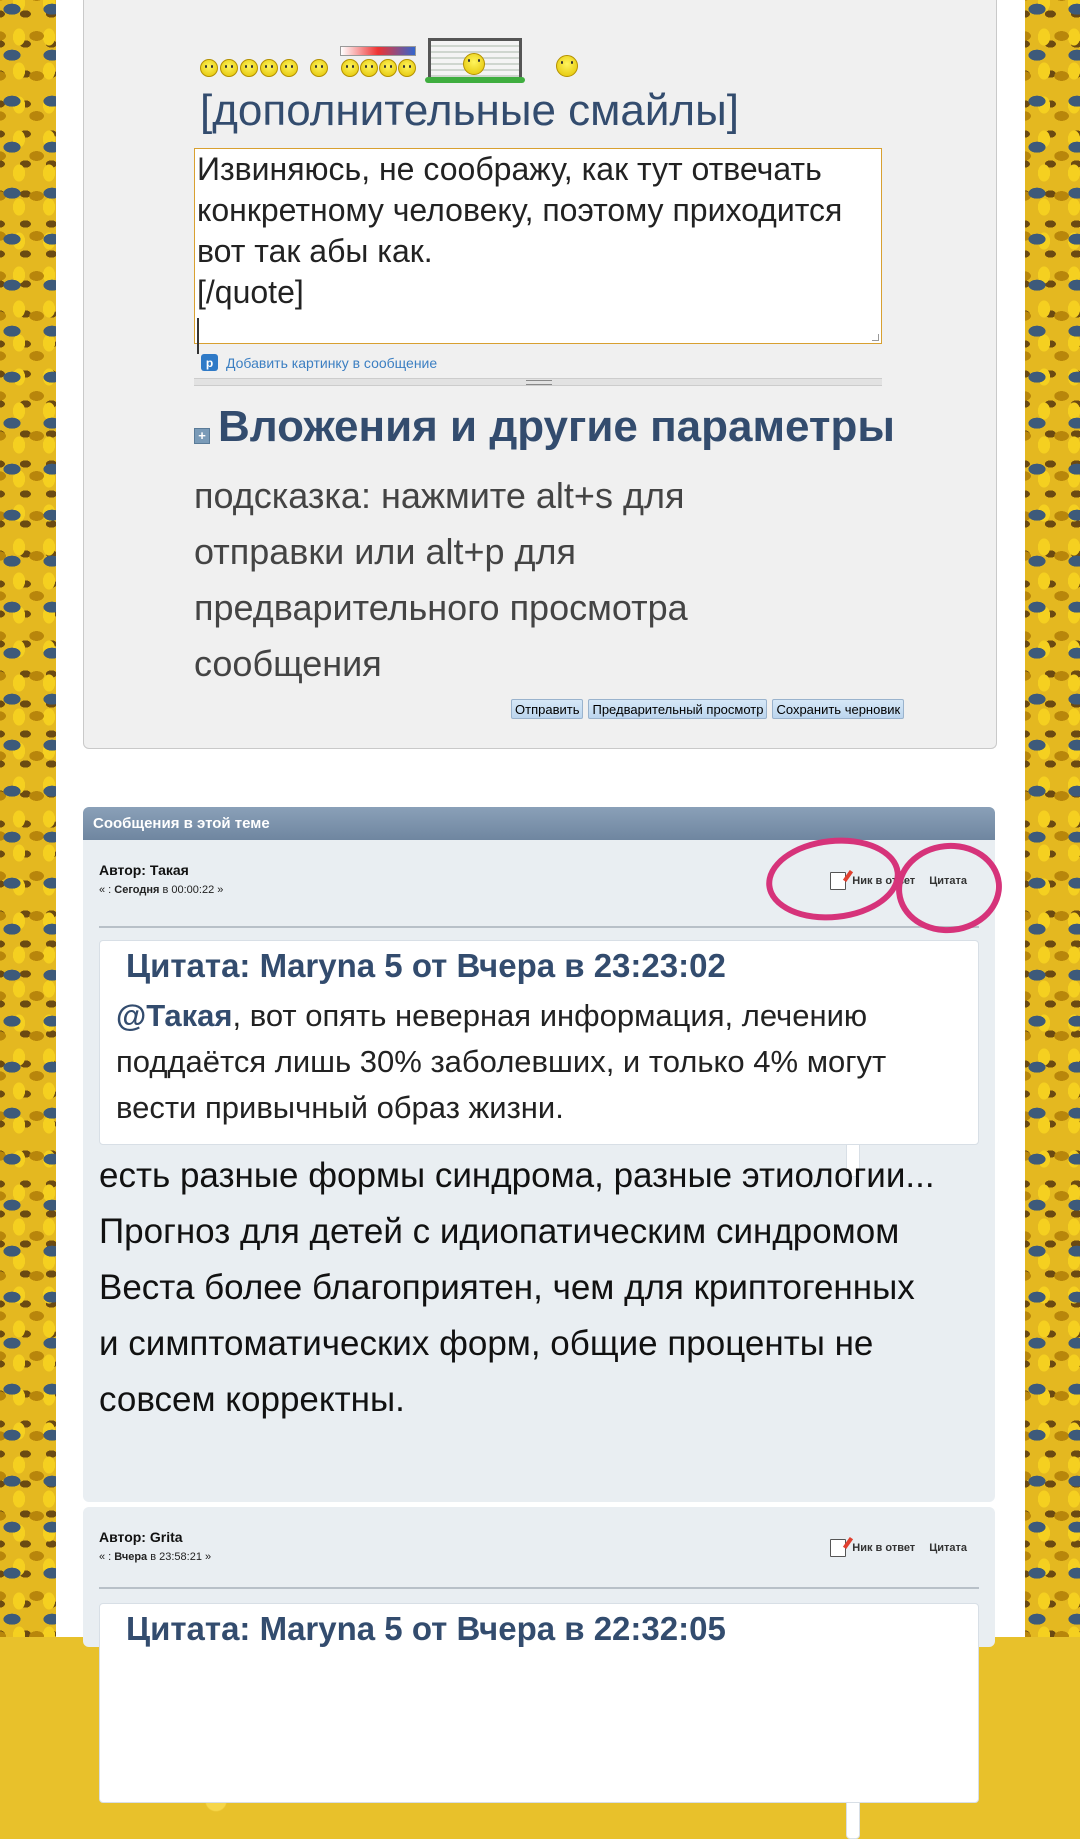  What do you see at coordinates (678, 709) in the screenshot?
I see `preview-button: Предварительный просмотр` at bounding box center [678, 709].